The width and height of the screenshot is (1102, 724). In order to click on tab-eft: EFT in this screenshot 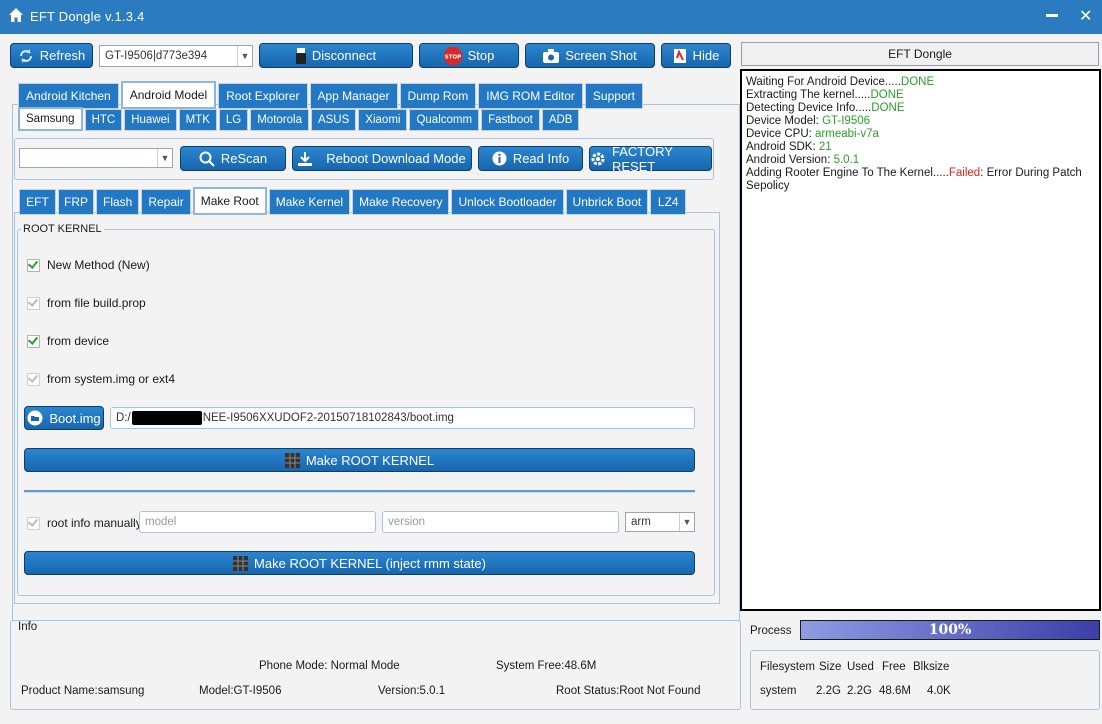, I will do `click(37, 202)`.